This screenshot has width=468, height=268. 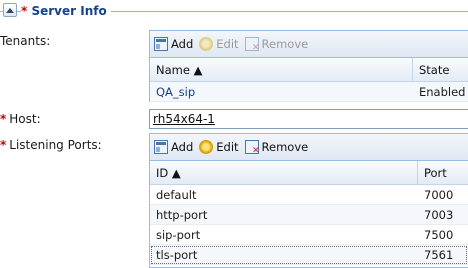 I want to click on port-id-cell: tls-port, so click(x=177, y=254).